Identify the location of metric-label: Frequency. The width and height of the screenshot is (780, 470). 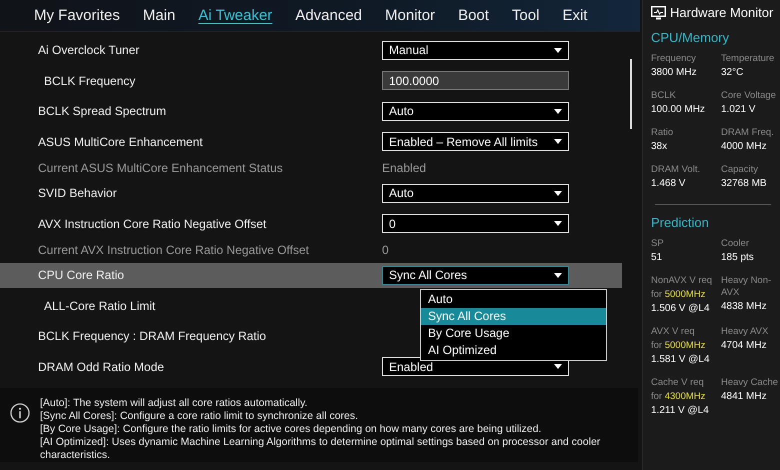
(674, 59).